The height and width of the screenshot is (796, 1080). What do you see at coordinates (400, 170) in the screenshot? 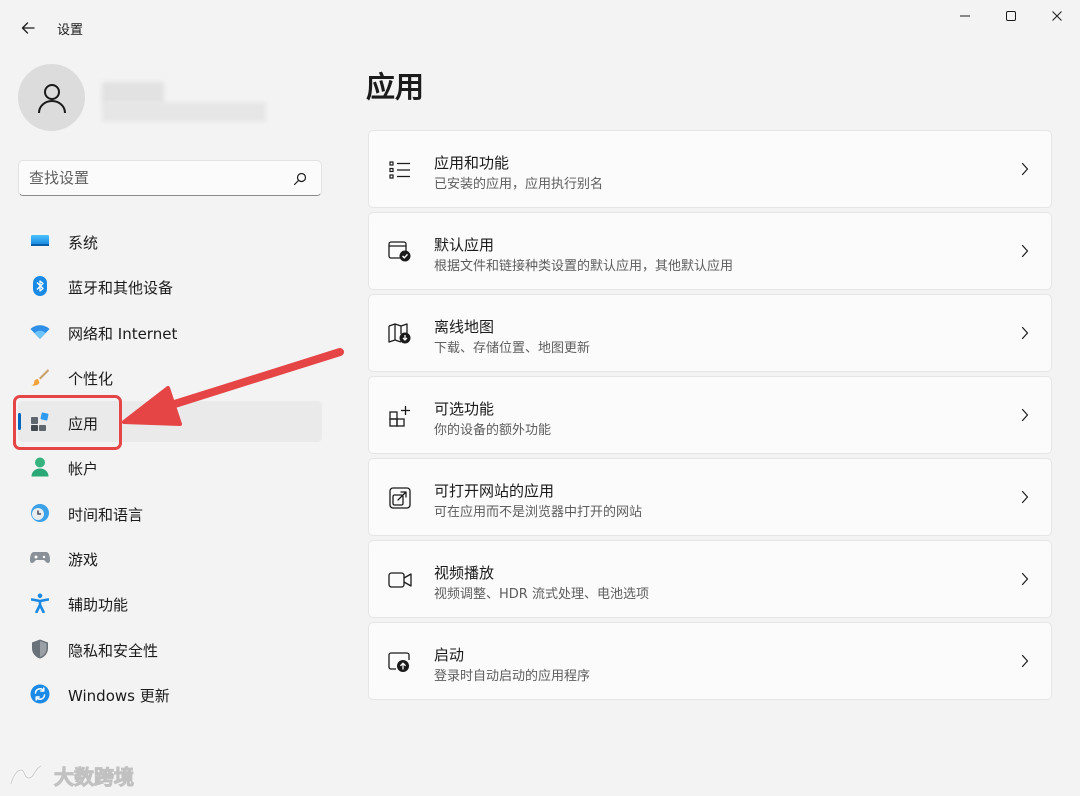
I see `list-icon` at bounding box center [400, 170].